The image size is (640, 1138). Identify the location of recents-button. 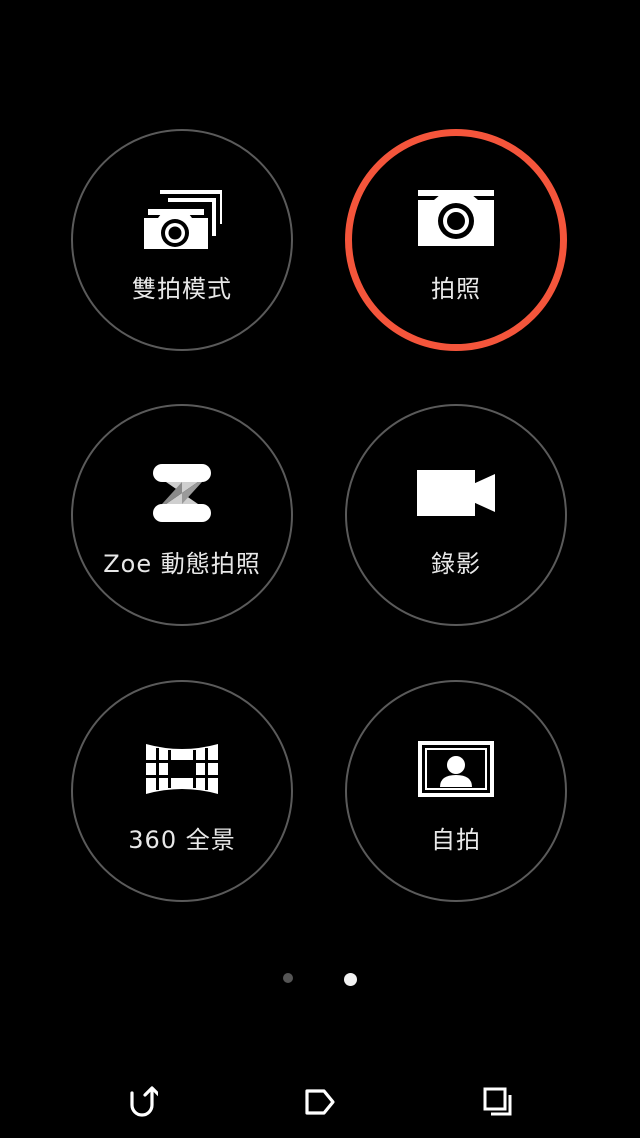
(498, 1102).